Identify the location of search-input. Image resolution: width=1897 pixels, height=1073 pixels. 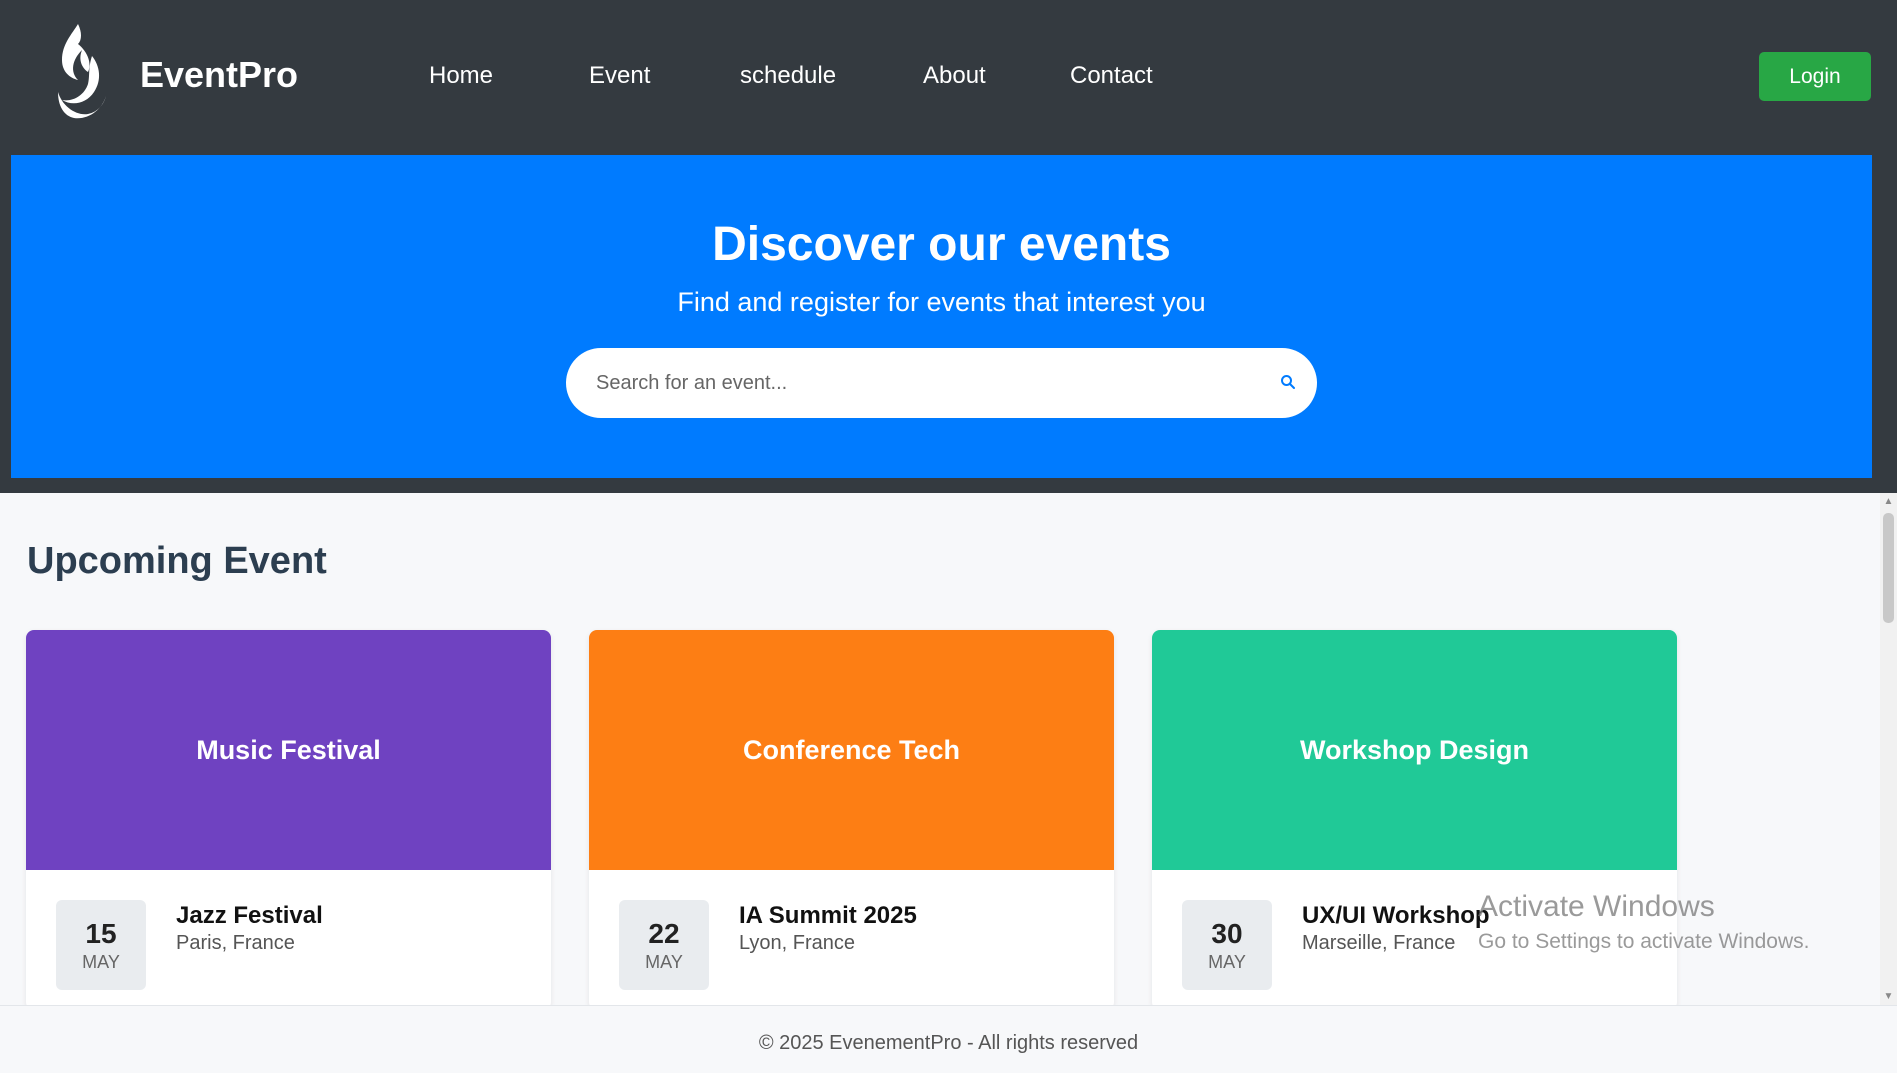
(916, 383).